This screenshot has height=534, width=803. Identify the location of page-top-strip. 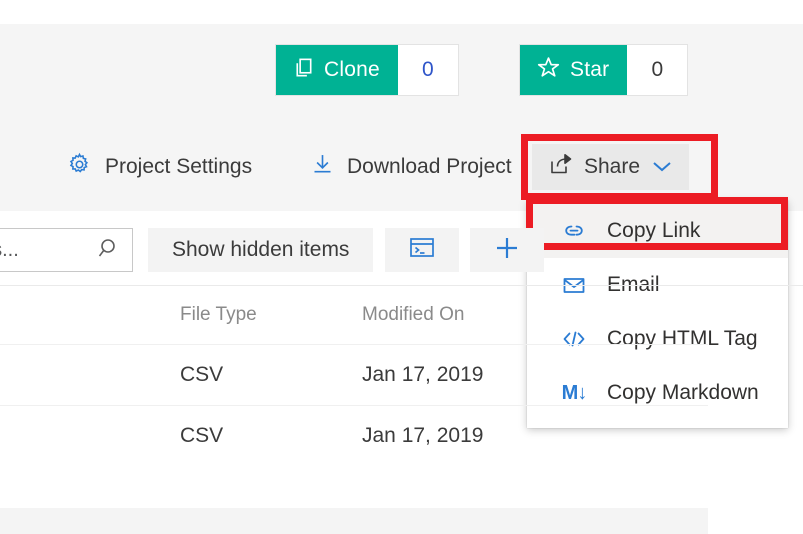
(401, 12).